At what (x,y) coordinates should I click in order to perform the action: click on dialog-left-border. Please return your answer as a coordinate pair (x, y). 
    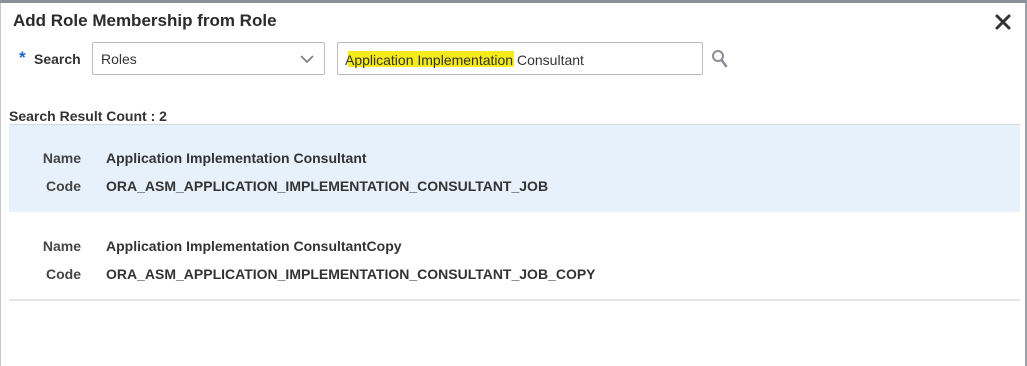
    Looking at the image, I should click on (0, 184).